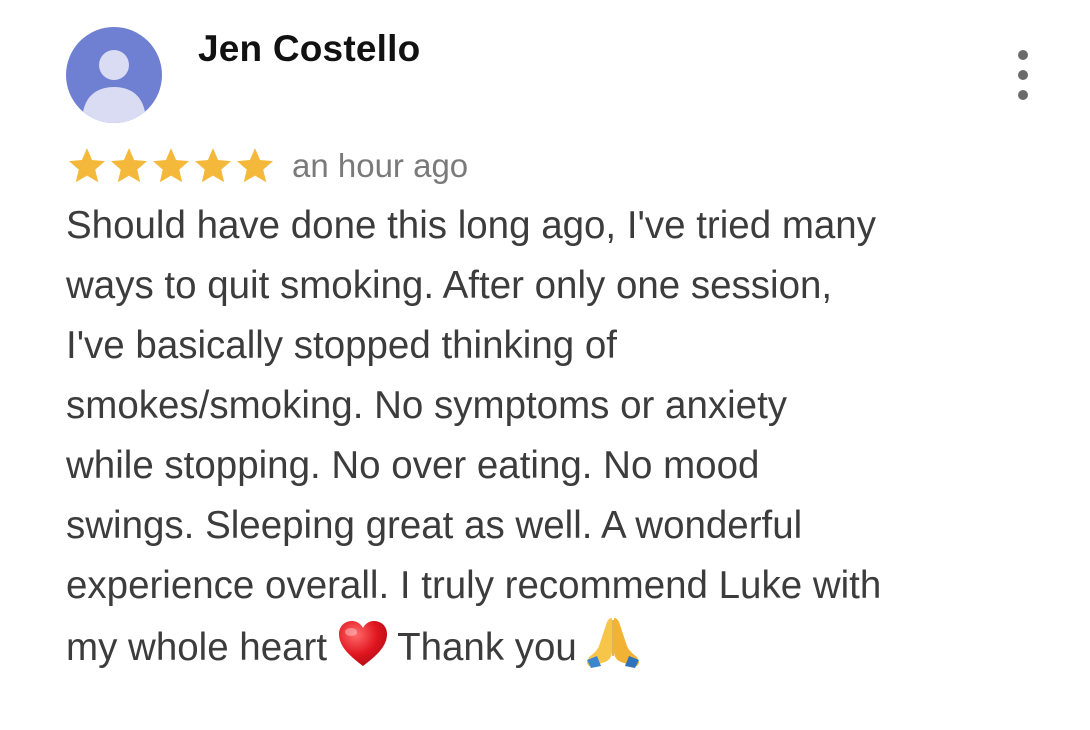  Describe the element at coordinates (309, 49) in the screenshot. I see `reviewer-name: Jen Costello` at that location.